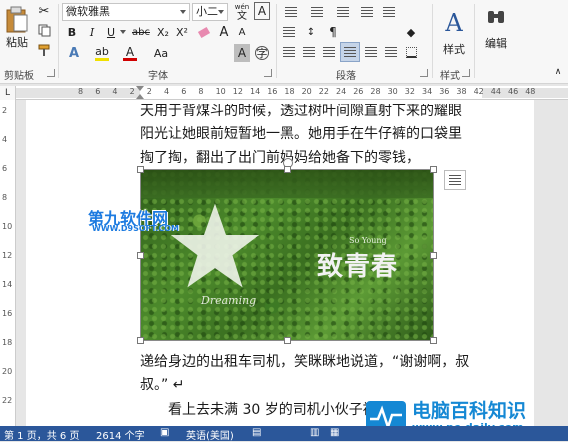 The image size is (568, 442). I want to click on text-line: 递给身边的出租车司机，笑眯眯地说道，“谢谢啊，叔, so click(304, 361).